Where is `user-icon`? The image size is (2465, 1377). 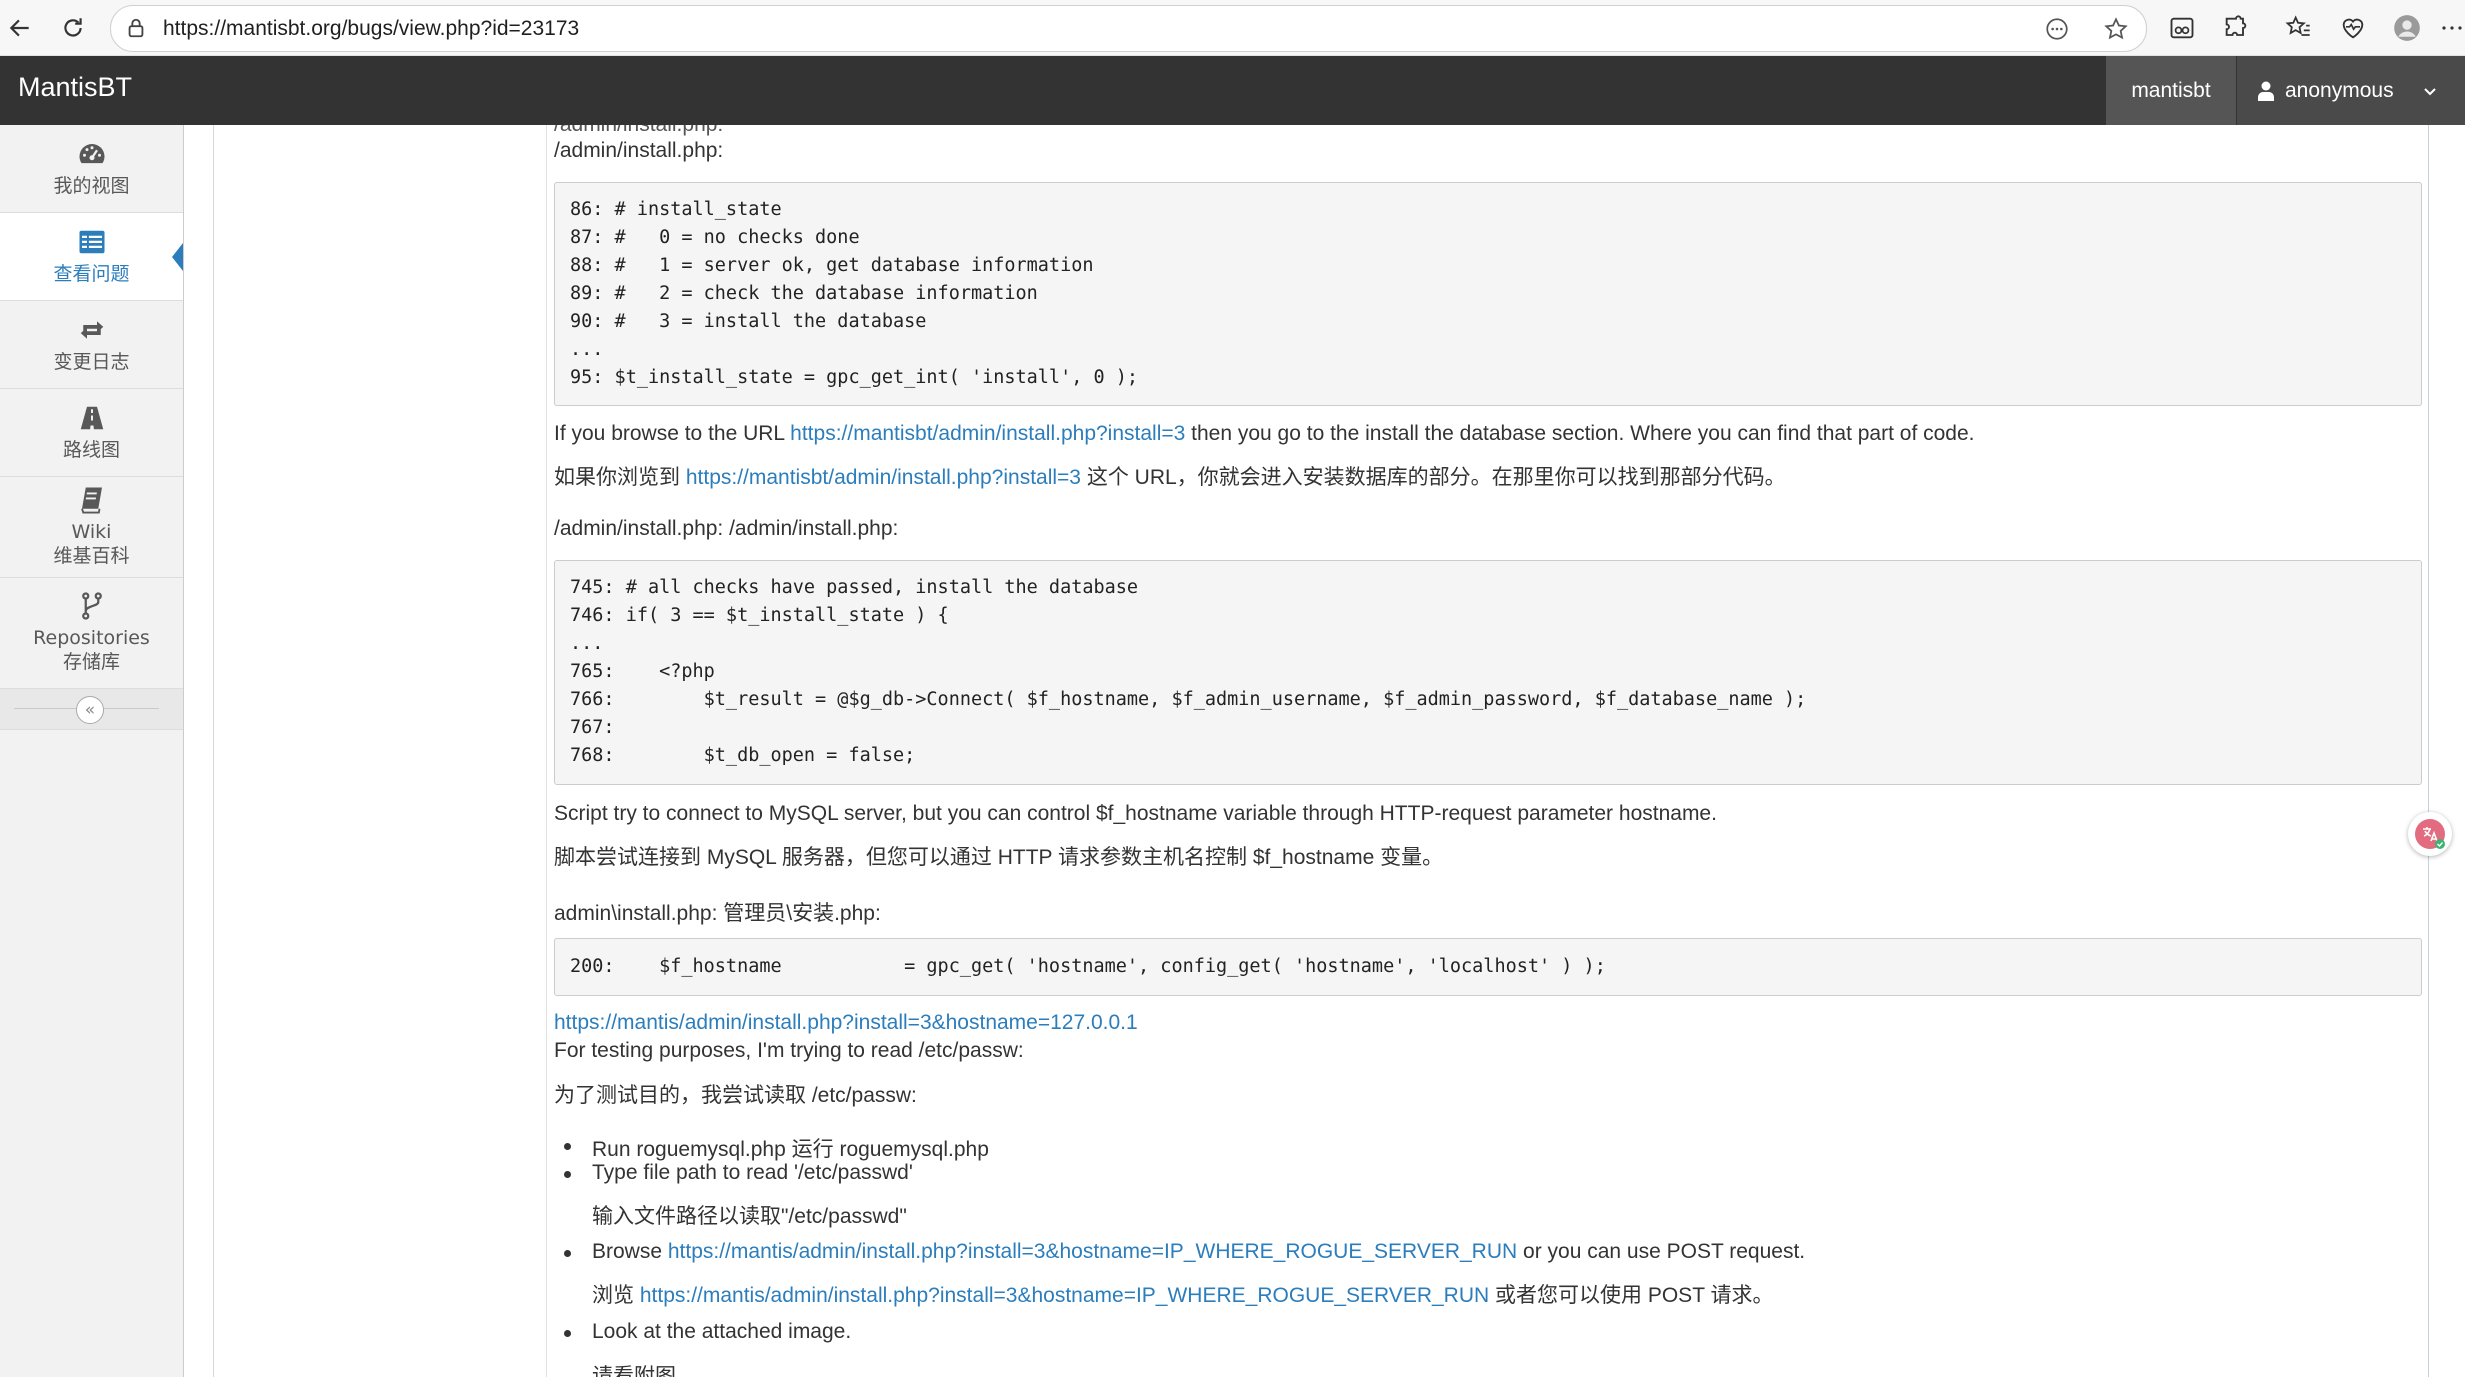 user-icon is located at coordinates (2266, 91).